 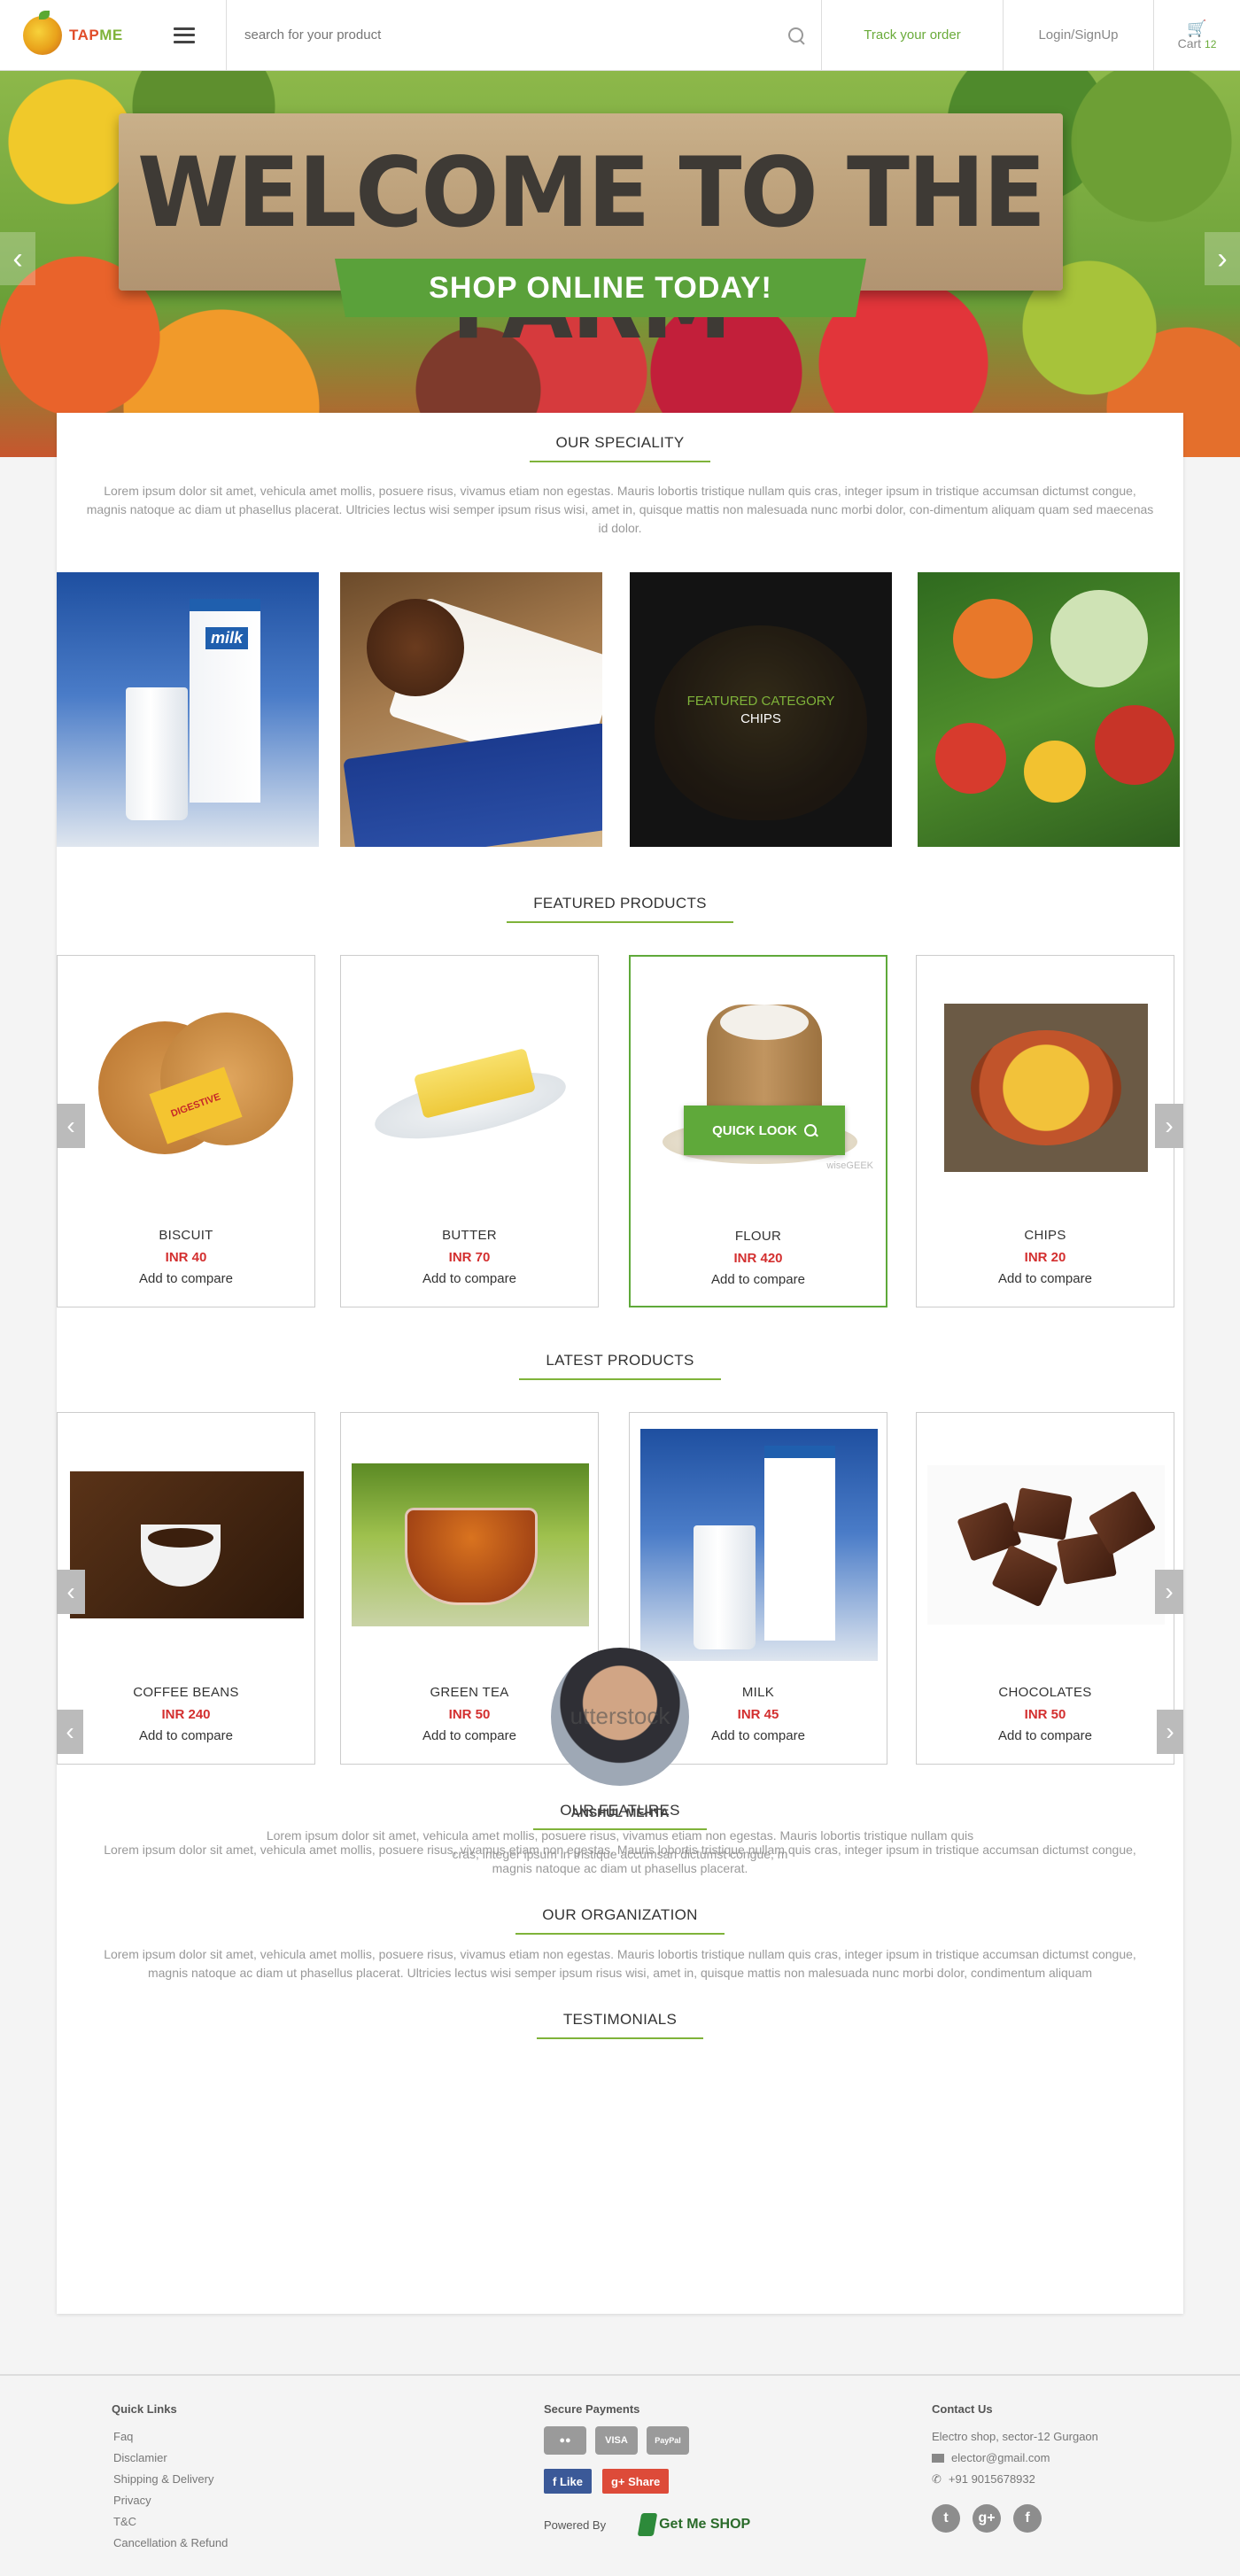 I want to click on product-name: BUTTER, so click(x=469, y=1235).